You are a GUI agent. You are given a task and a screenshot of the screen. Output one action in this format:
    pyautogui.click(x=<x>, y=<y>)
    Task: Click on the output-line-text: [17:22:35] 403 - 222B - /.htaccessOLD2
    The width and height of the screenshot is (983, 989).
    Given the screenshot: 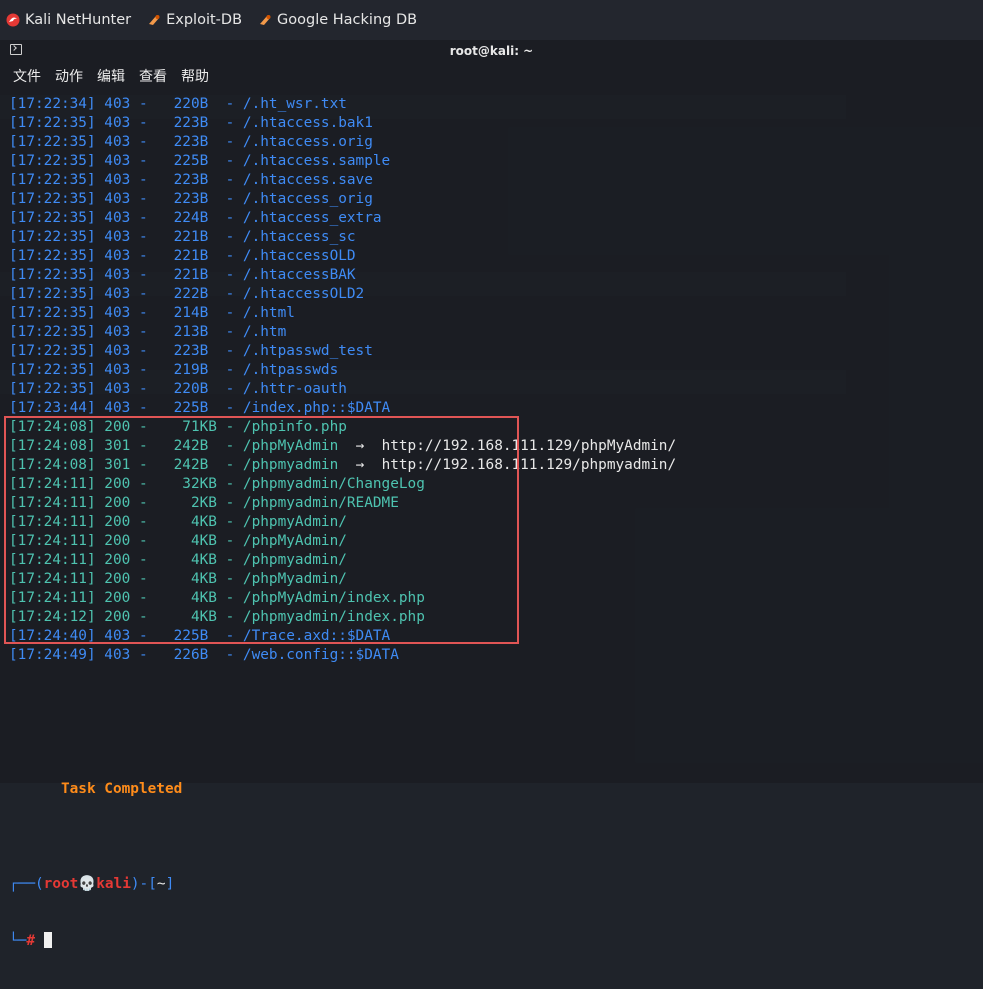 What is the action you would take?
    pyautogui.click(x=187, y=294)
    